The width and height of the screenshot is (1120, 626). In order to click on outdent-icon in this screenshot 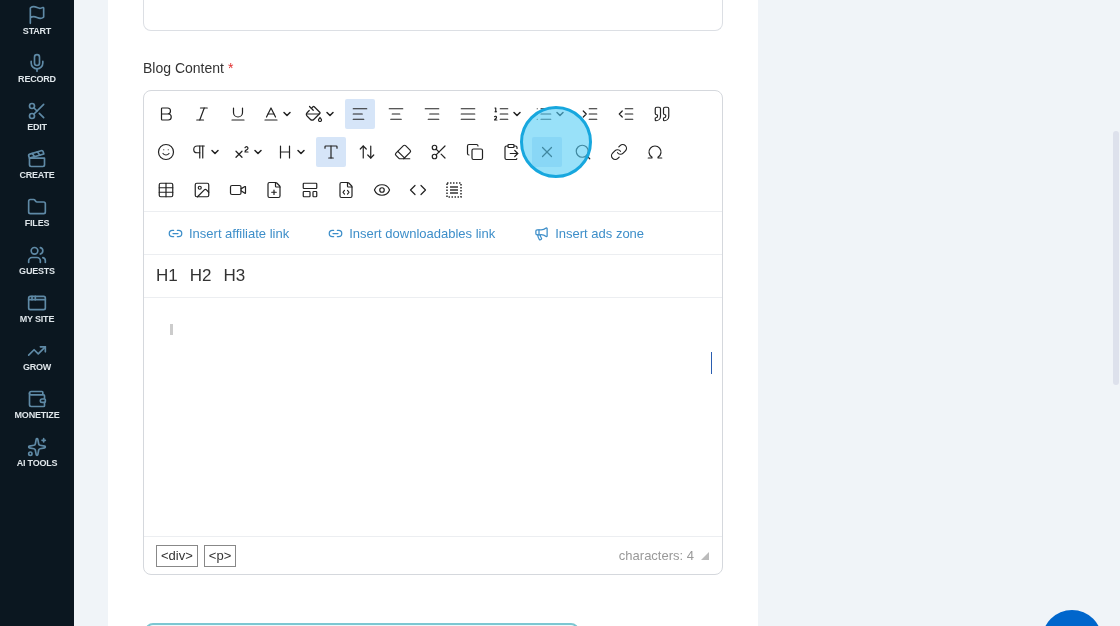, I will do `click(626, 114)`.